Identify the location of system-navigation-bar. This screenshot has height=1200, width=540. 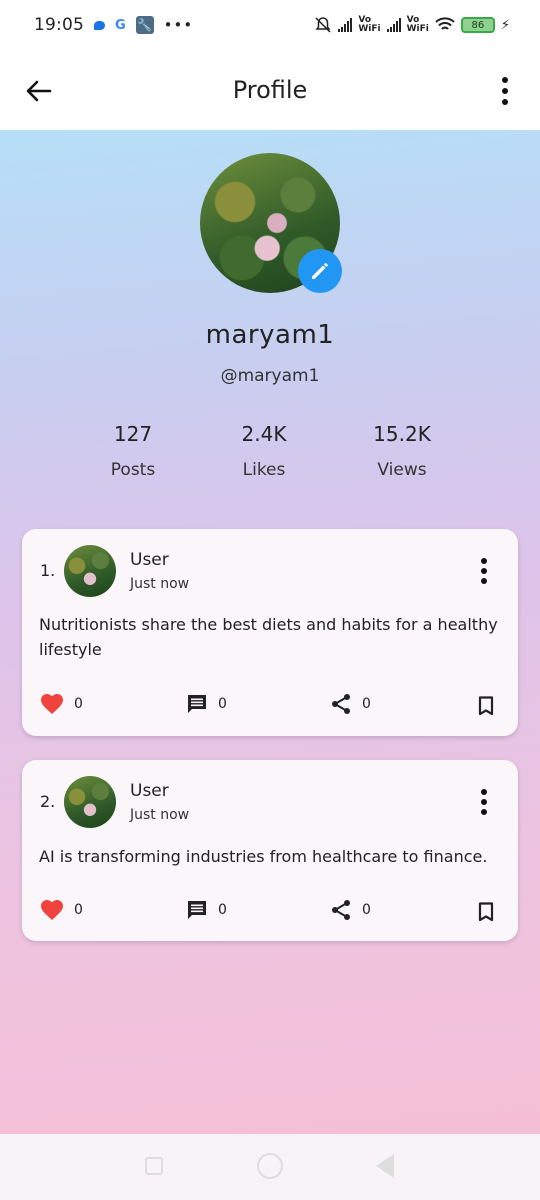
(270, 1167).